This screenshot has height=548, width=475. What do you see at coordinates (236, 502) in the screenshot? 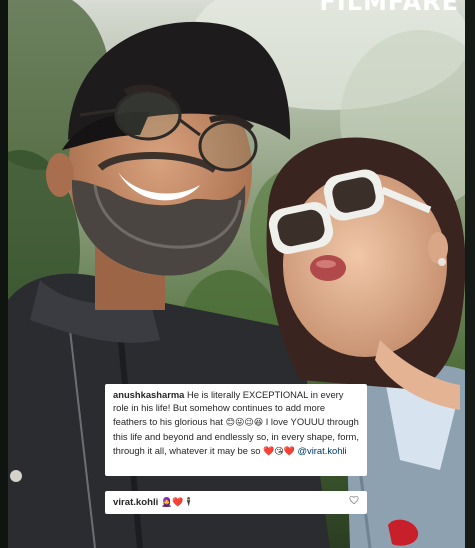
I see `instagram-reply-card: virat.kohli 🧕❤️🕴` at bounding box center [236, 502].